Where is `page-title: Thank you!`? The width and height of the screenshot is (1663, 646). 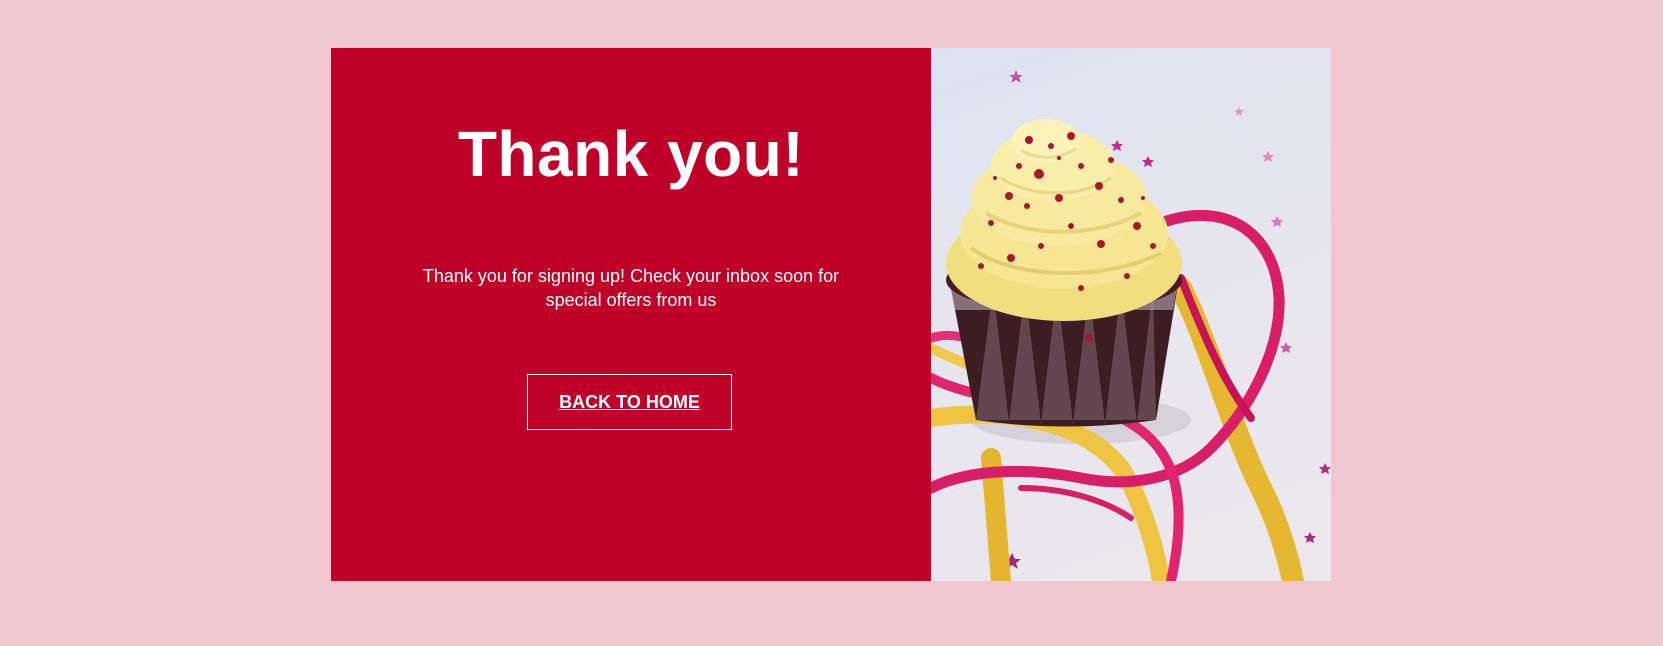
page-title: Thank you! is located at coordinates (631, 154).